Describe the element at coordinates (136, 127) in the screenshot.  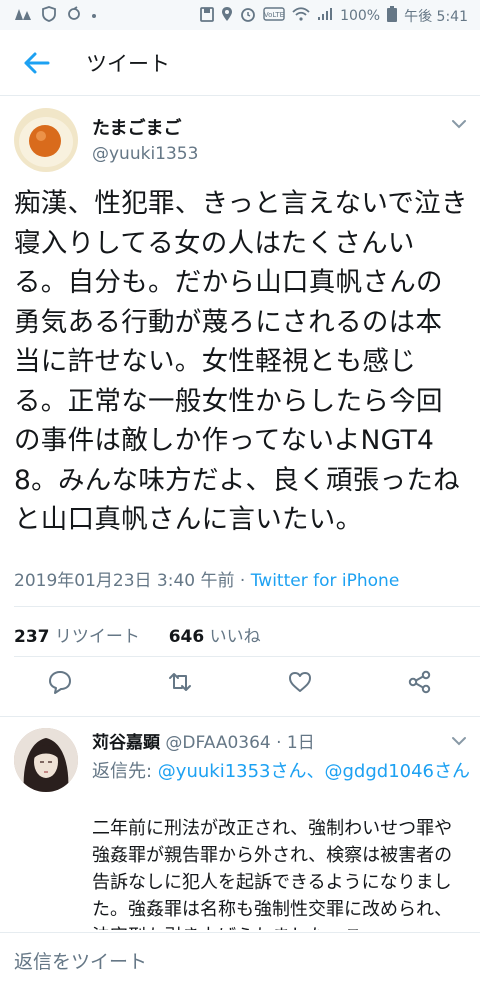
I see `author-name: たまごまご` at that location.